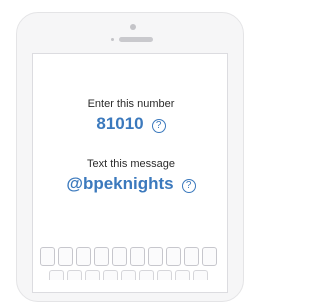 This screenshot has height=302, width=320. Describe the element at coordinates (131, 104) in the screenshot. I see `number-label: Enter this number` at that location.